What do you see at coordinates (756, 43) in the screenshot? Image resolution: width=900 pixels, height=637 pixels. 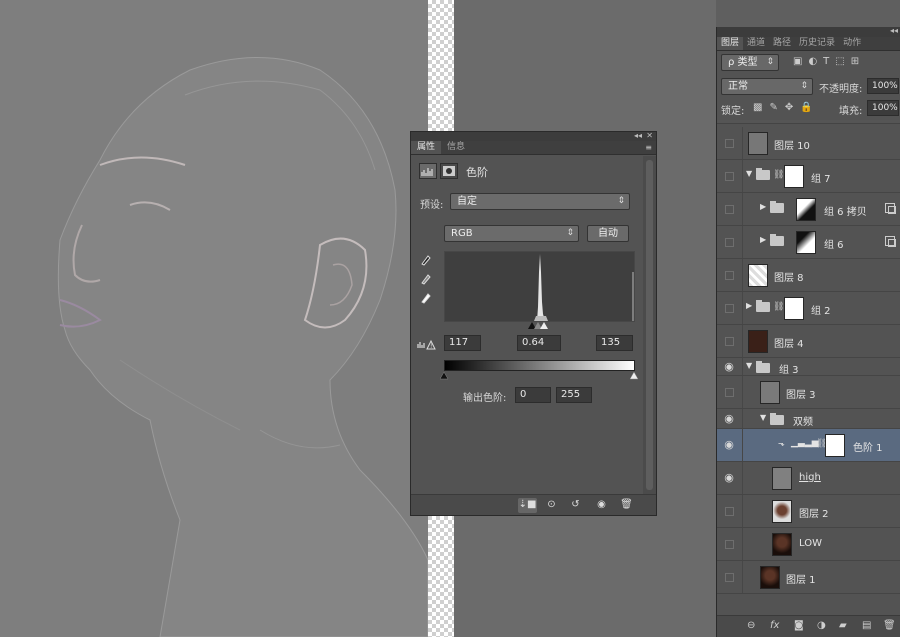 I see `tab-channels: 通道` at bounding box center [756, 43].